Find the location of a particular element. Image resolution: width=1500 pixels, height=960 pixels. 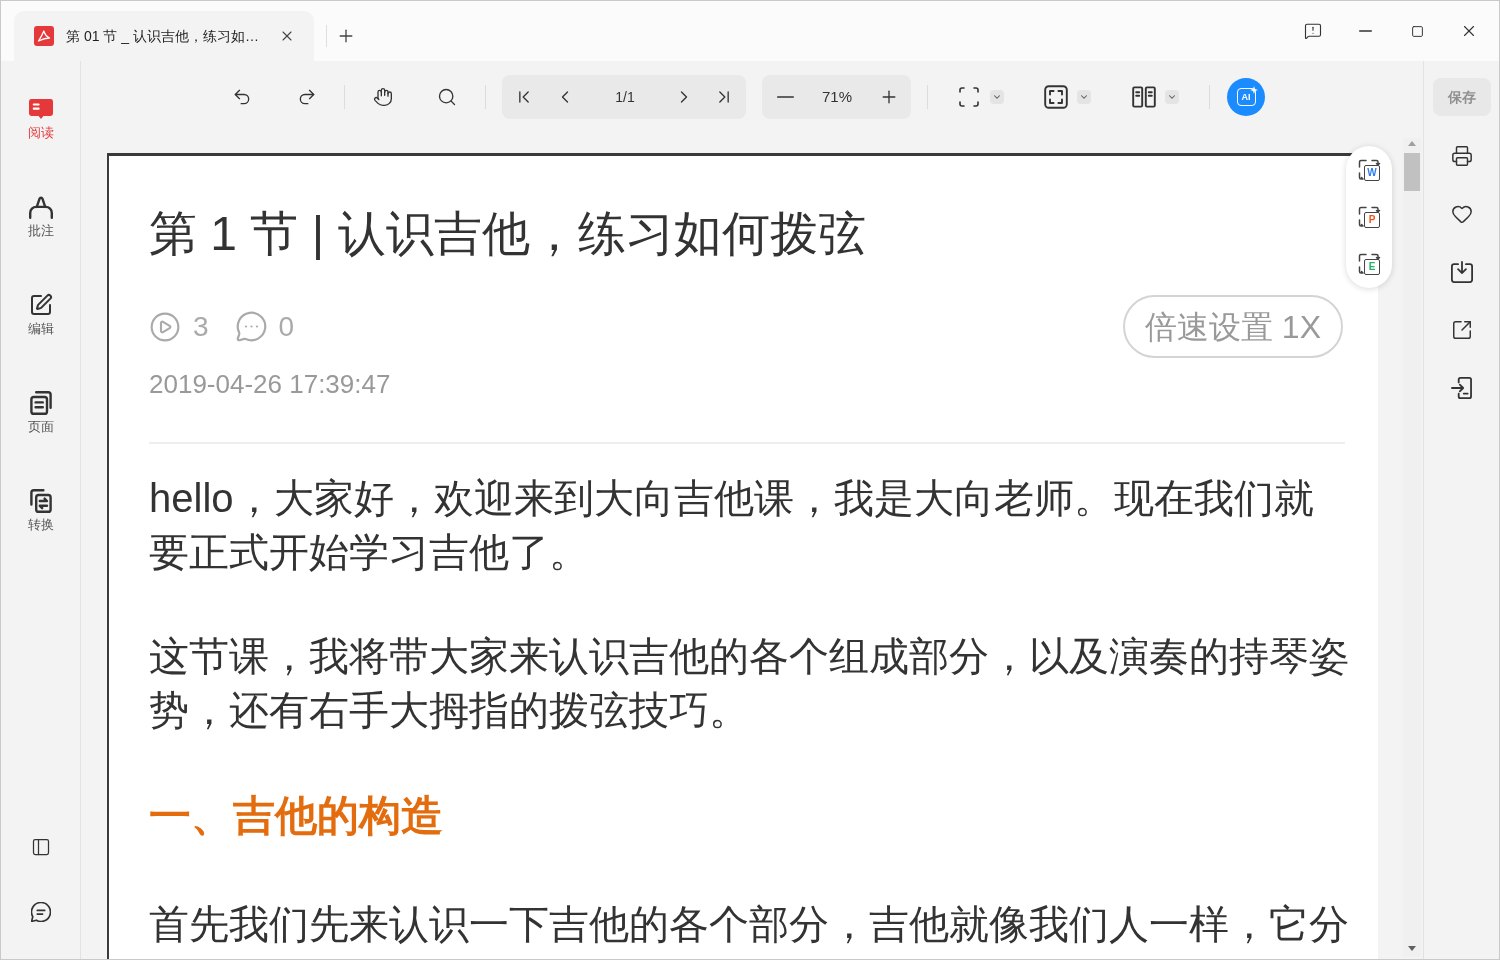

scrollbar-thumb is located at coordinates (1412, 172).